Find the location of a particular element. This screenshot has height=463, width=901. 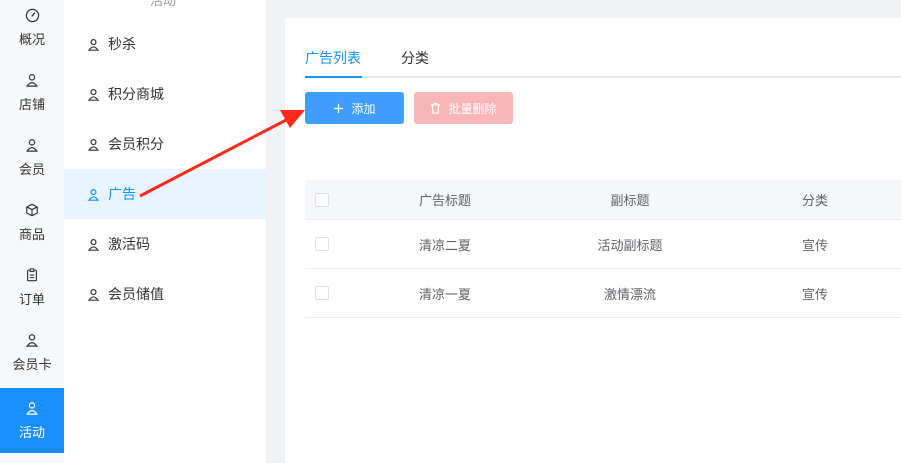

subnav-group-title: 活动 is located at coordinates (163, 4).